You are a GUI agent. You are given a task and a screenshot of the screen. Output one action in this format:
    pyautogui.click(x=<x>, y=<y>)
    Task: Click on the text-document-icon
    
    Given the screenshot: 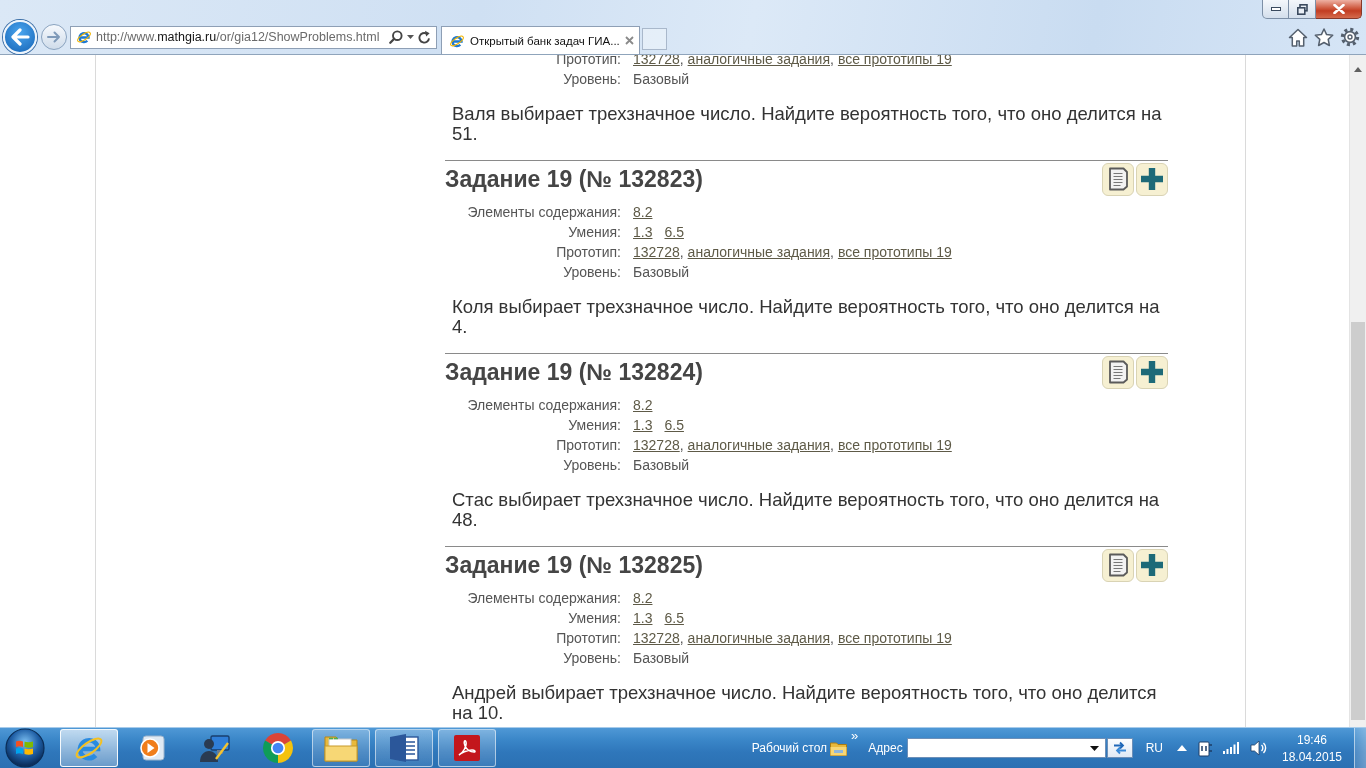 What is the action you would take?
    pyautogui.click(x=404, y=748)
    